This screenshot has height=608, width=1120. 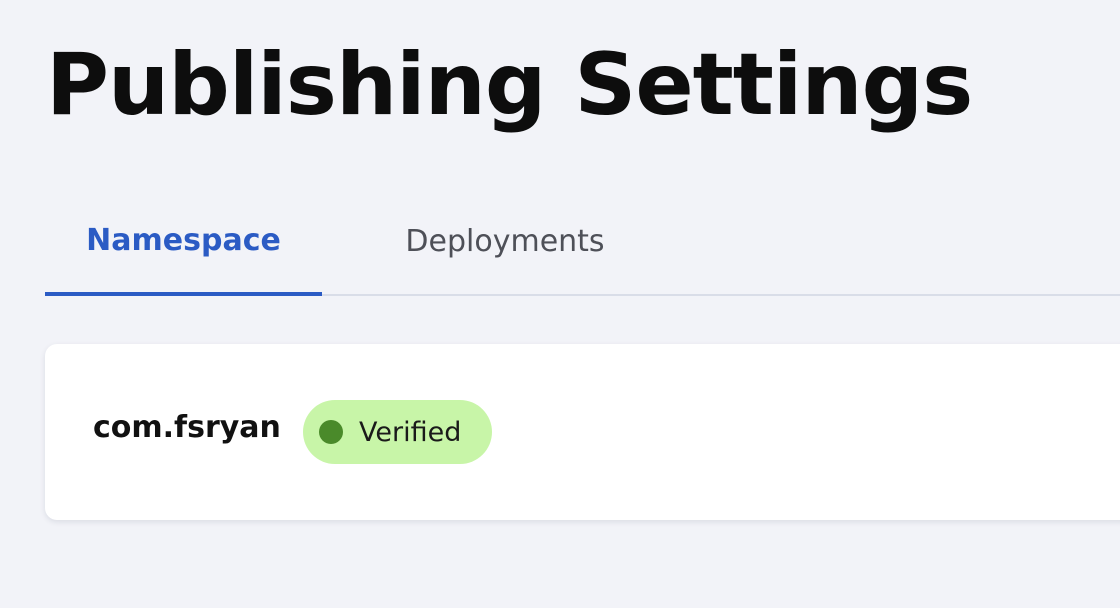 What do you see at coordinates (331, 432) in the screenshot?
I see `status-dot-icon` at bounding box center [331, 432].